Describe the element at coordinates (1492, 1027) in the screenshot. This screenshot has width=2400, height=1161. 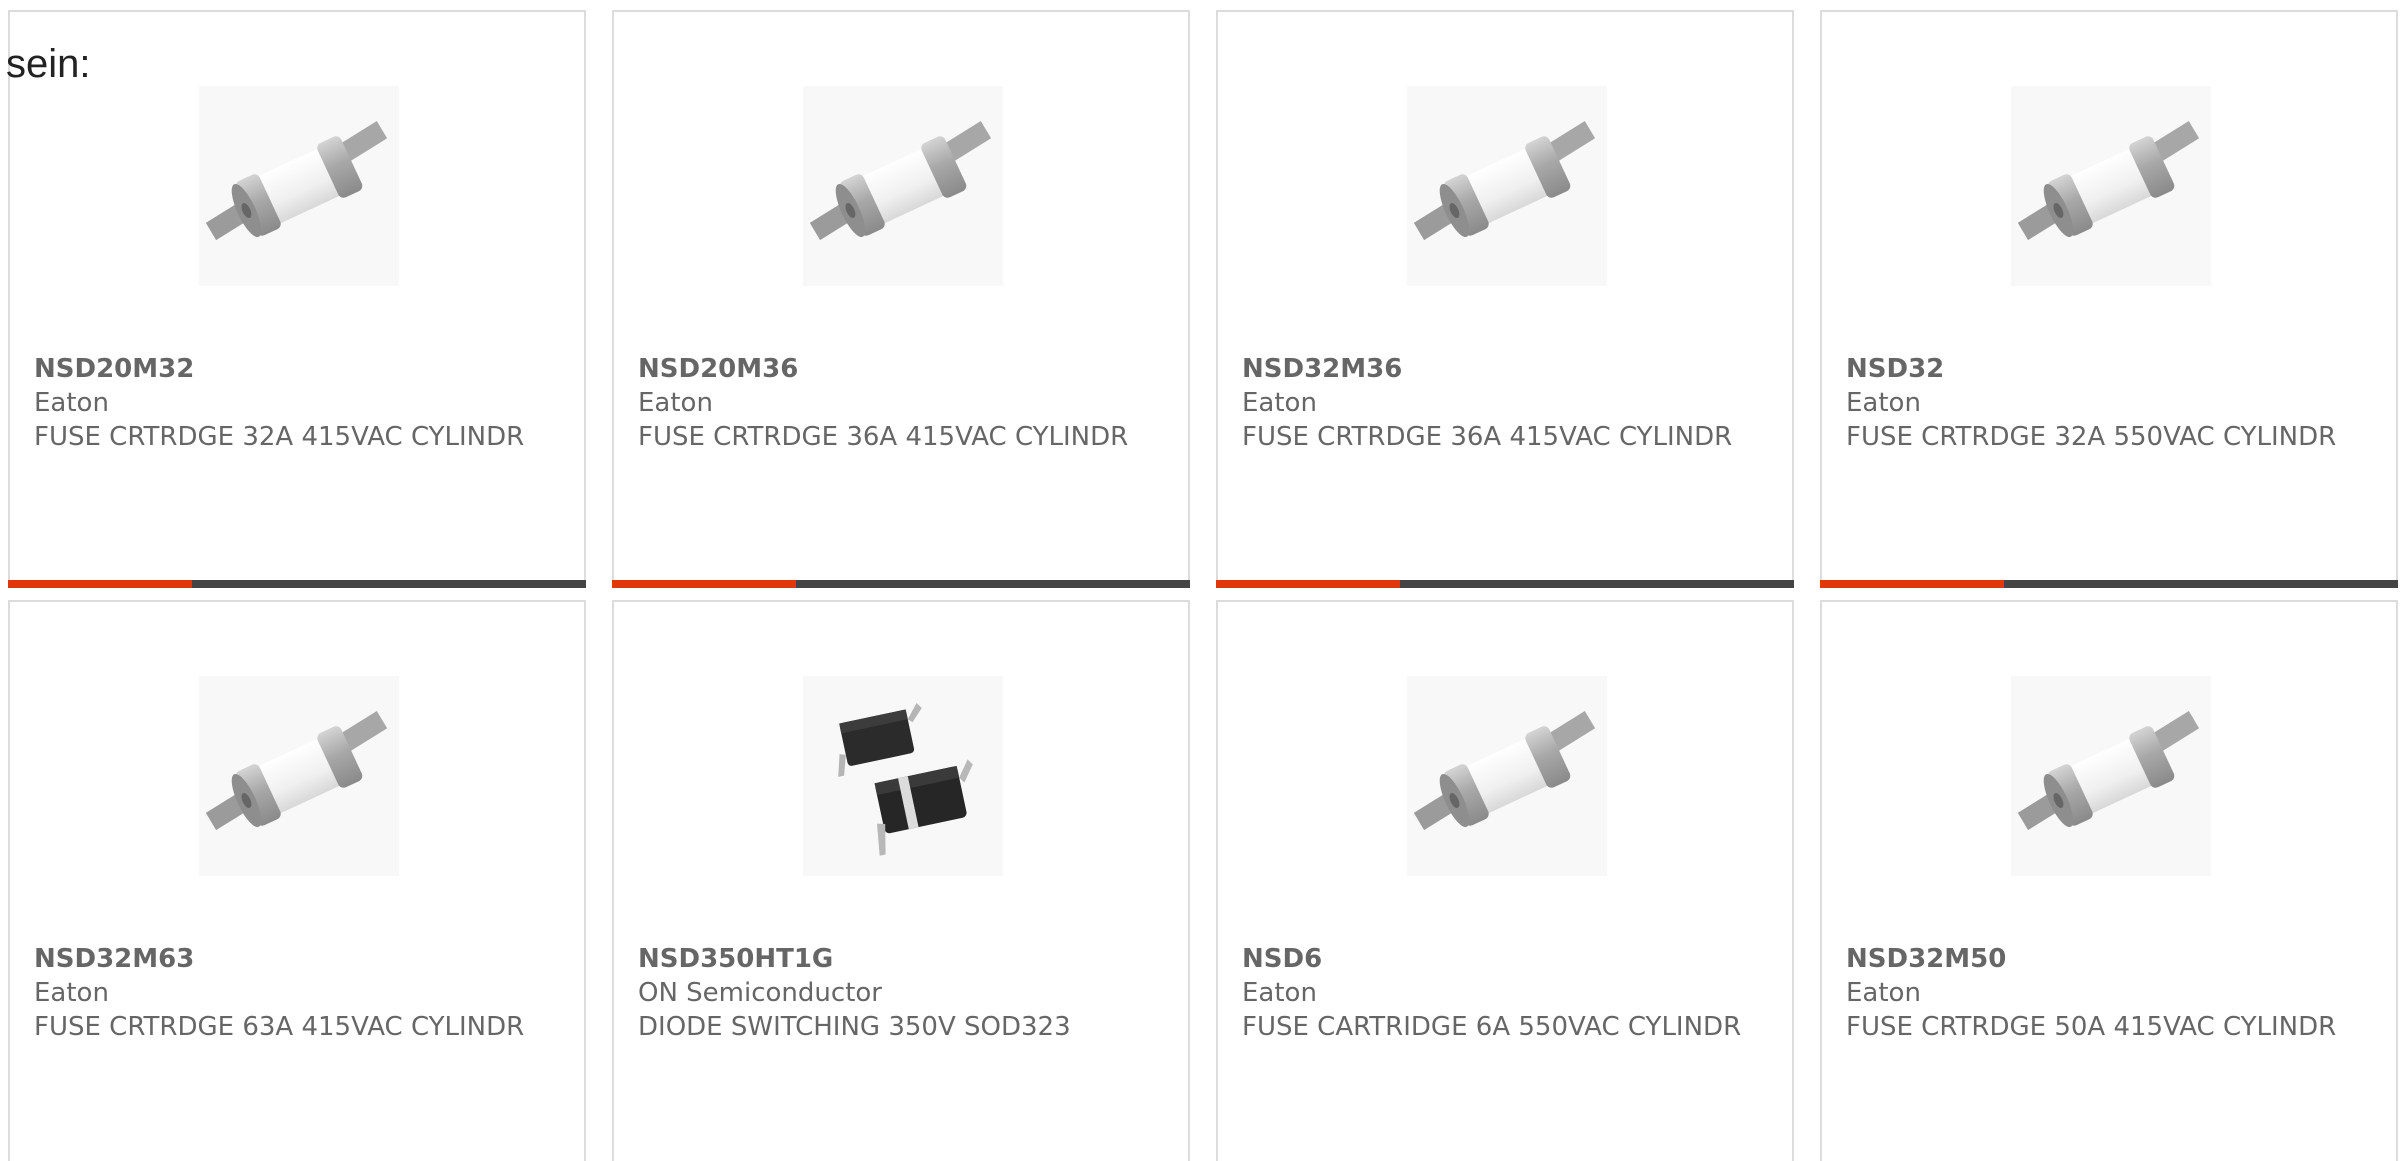
I see `product-description: FUSE CARTRIDGE 6A 550VAC CYLINDR` at that location.